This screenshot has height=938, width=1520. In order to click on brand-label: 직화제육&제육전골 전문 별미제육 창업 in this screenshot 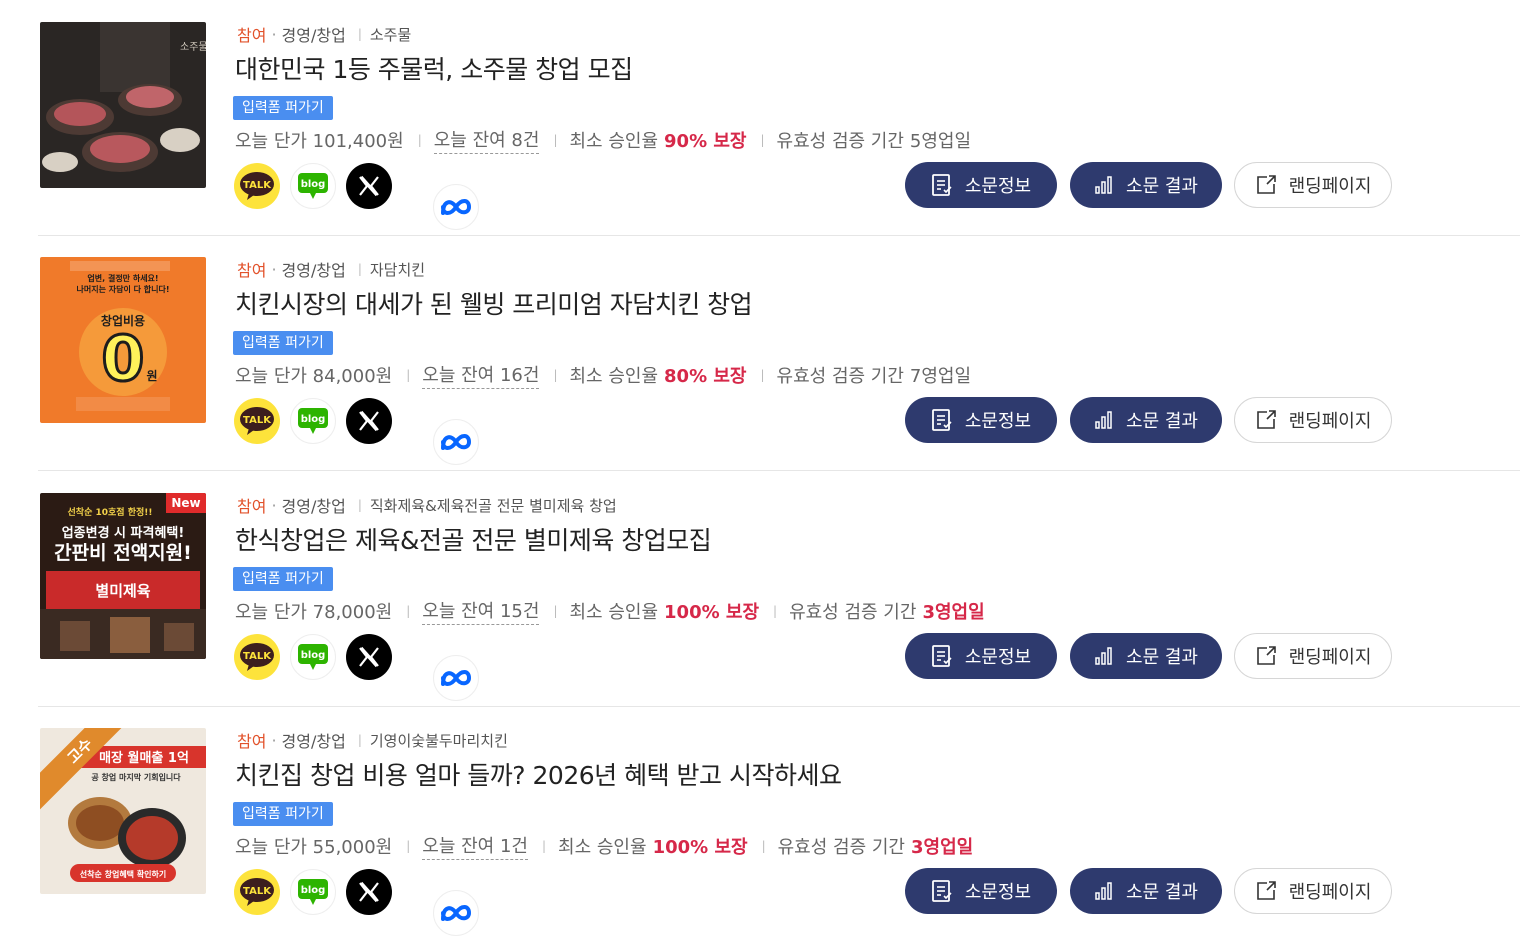, I will do `click(493, 505)`.